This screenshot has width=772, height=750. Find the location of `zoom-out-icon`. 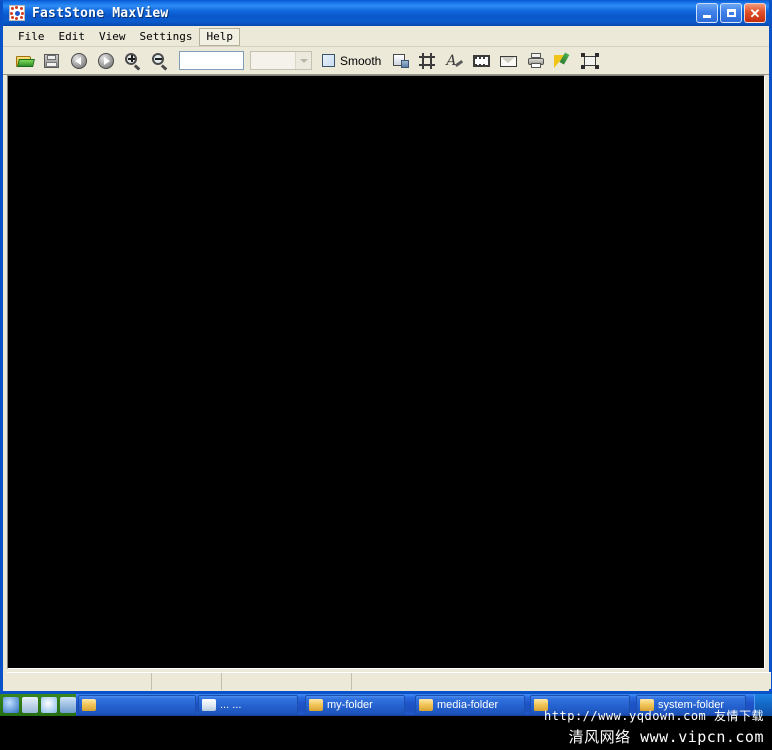

zoom-out-icon is located at coordinates (160, 61).